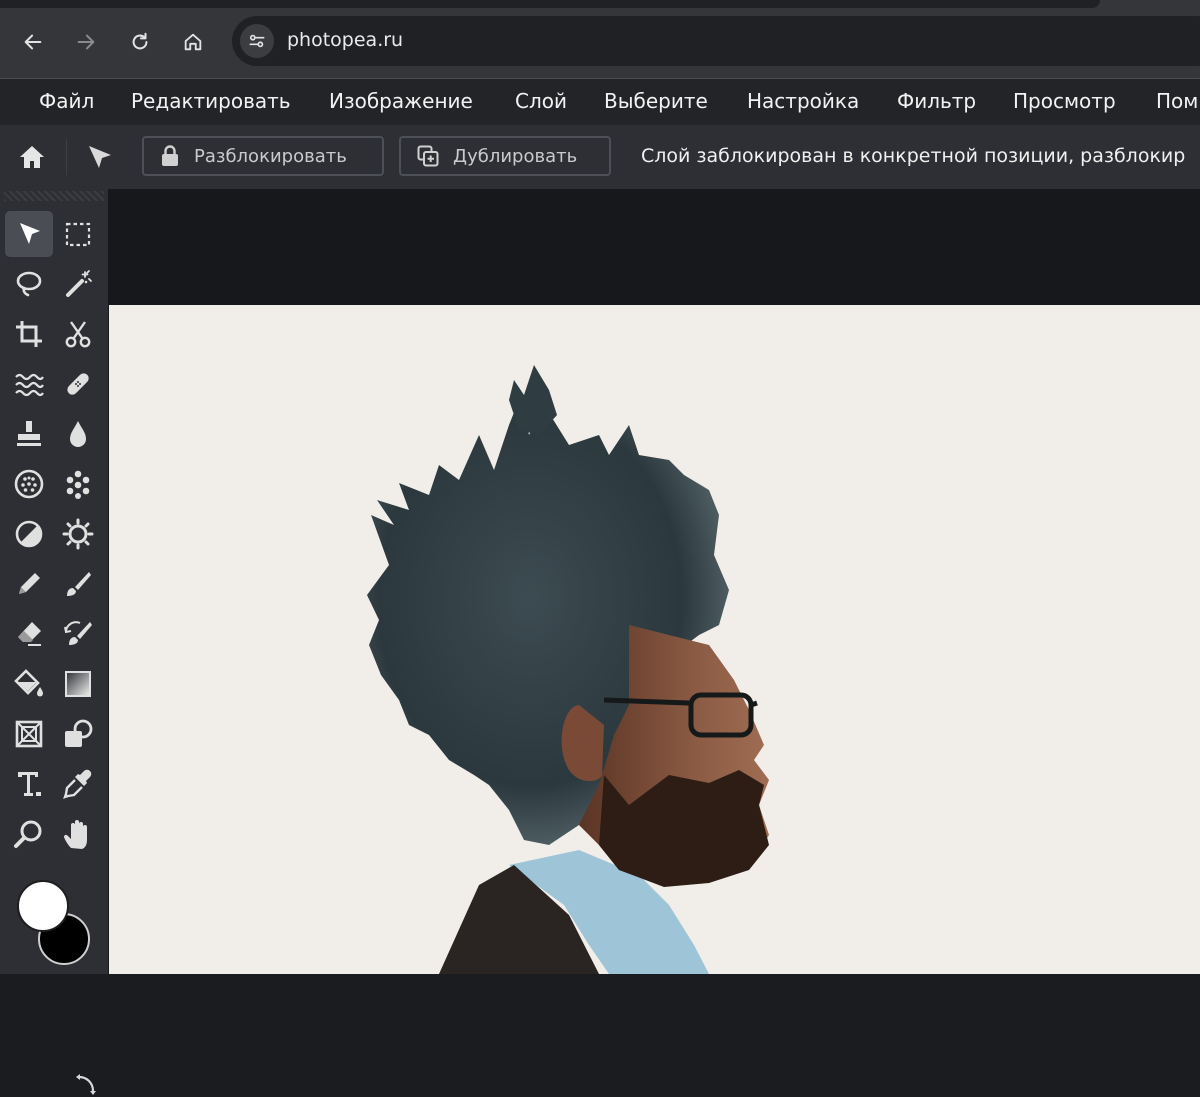  I want to click on marquee-tool, so click(78, 234).